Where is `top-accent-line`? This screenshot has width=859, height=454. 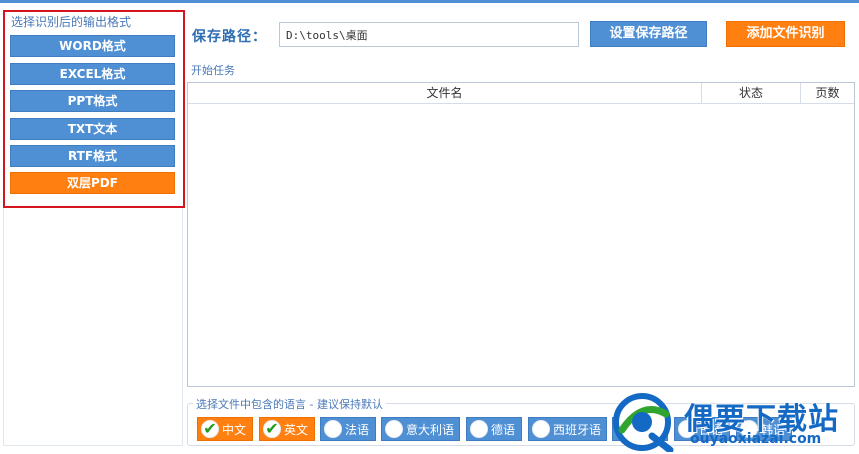
top-accent-line is located at coordinates (429, 1).